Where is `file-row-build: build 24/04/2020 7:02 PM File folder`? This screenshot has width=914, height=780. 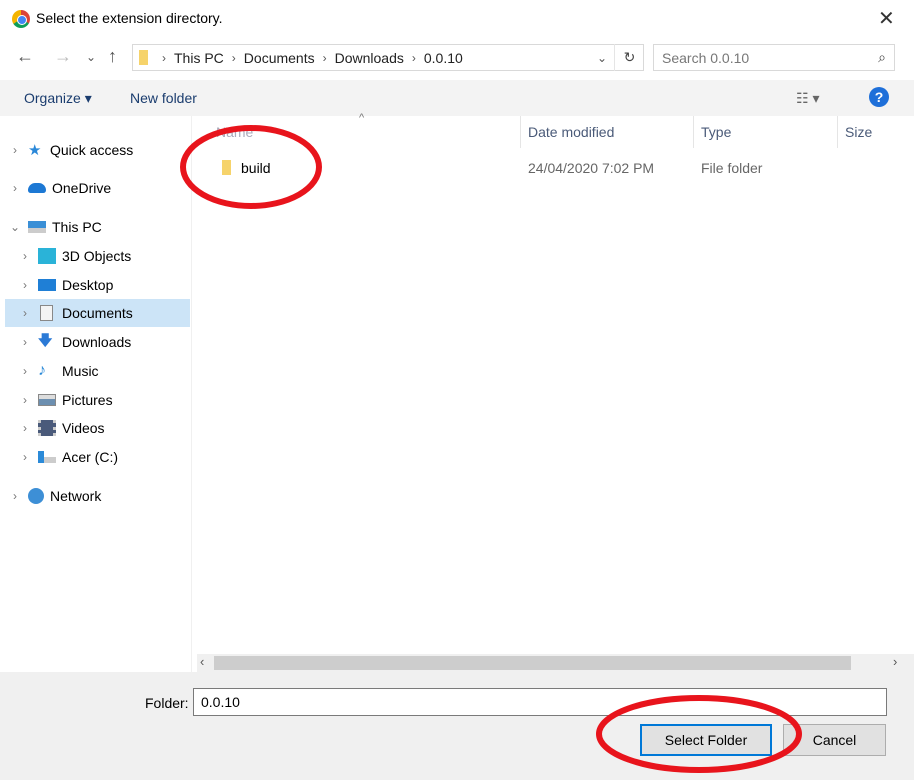 file-row-build: build 24/04/2020 7:02 PM File folder is located at coordinates (555, 168).